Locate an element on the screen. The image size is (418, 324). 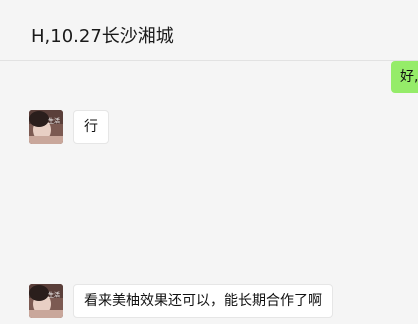
incoming-message-bubble: 行 is located at coordinates (91, 127).